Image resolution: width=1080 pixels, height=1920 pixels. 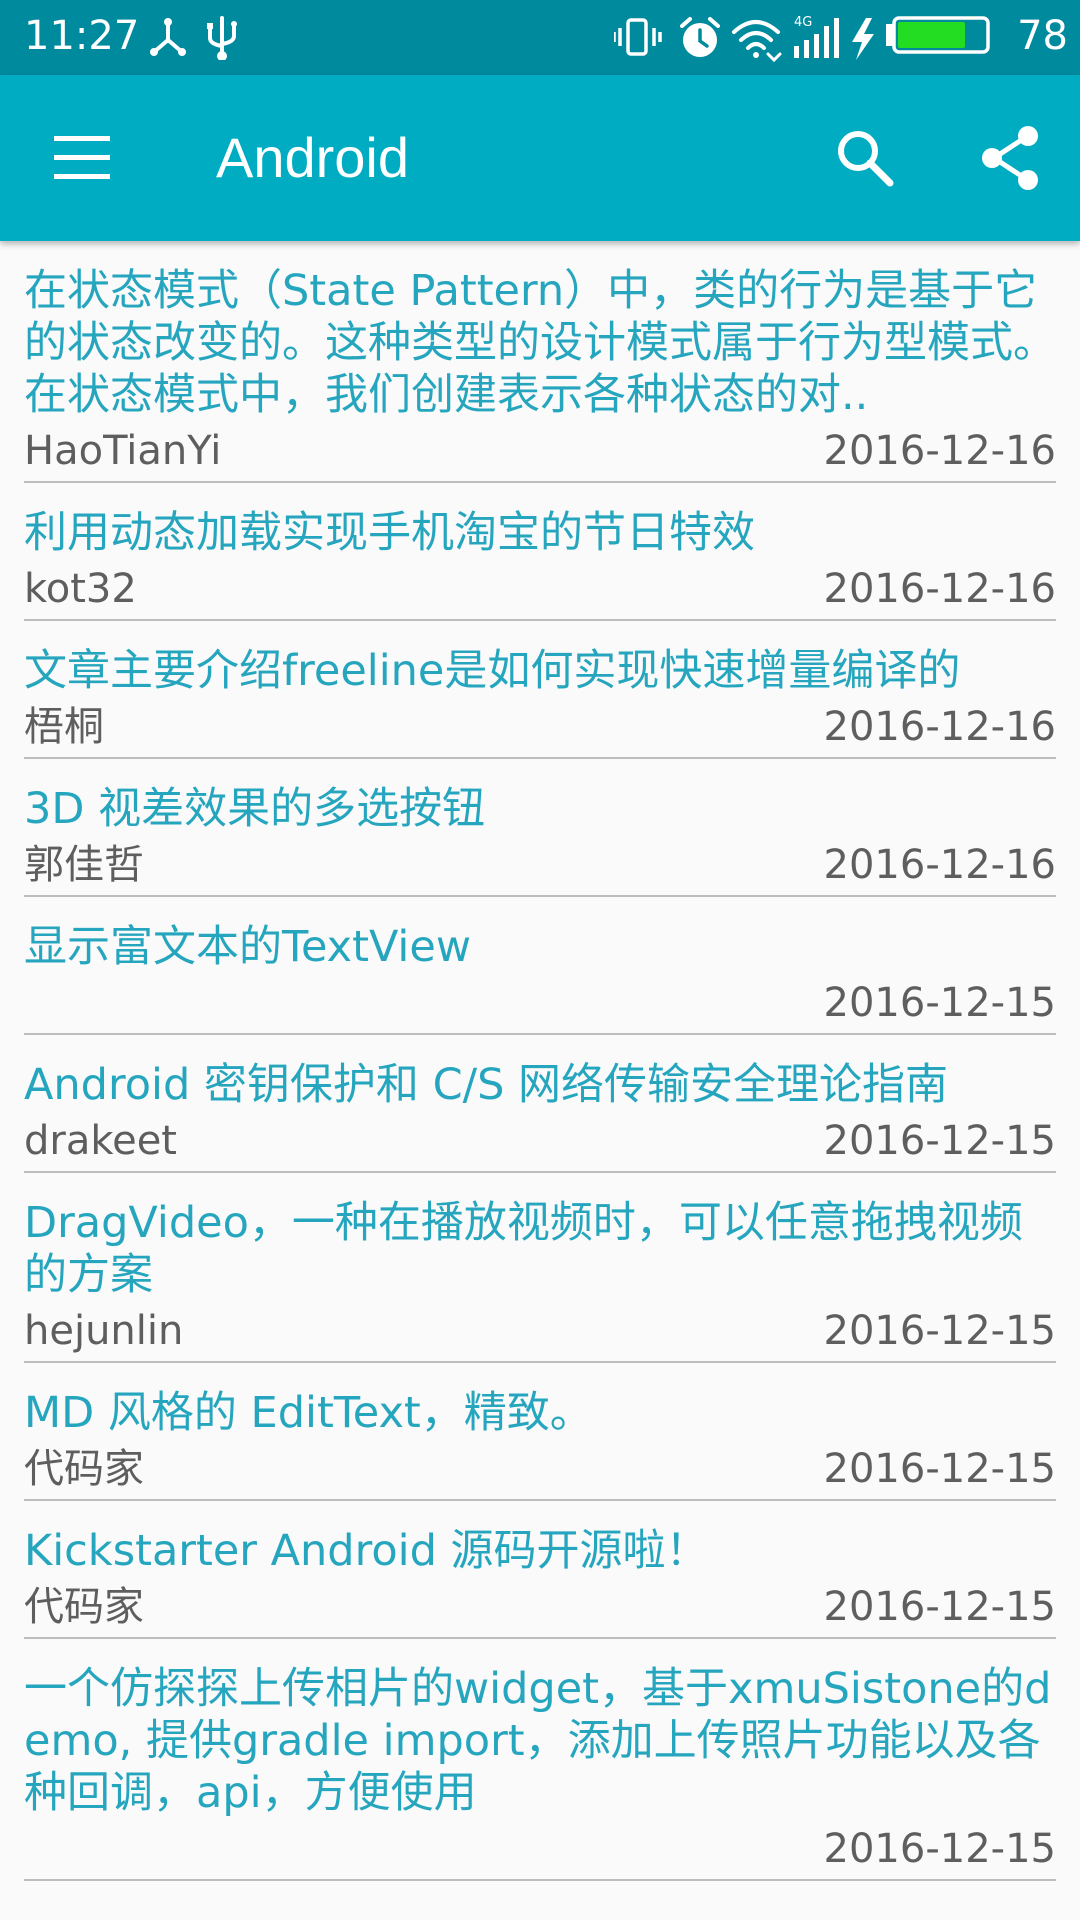 What do you see at coordinates (1042, 36) in the screenshot?
I see `battery-percent: 78` at bounding box center [1042, 36].